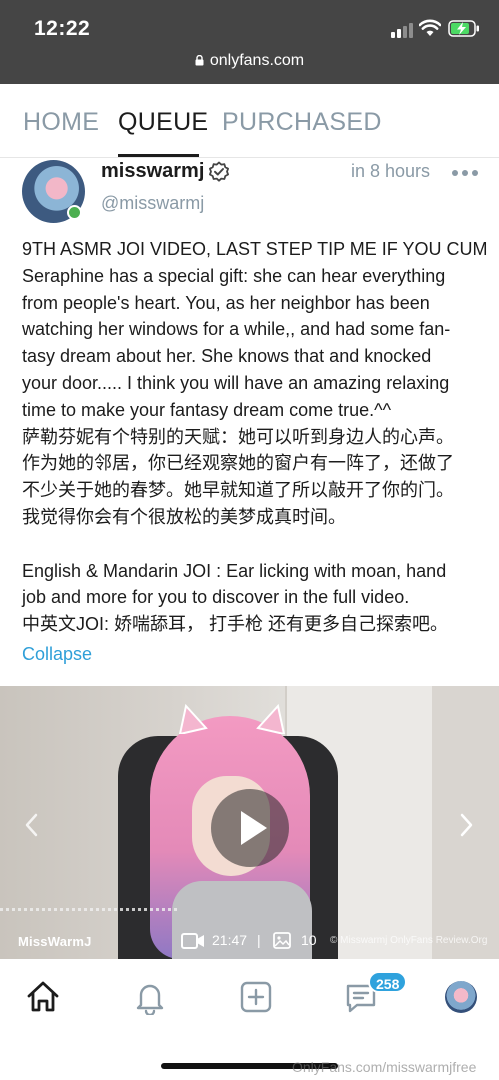  What do you see at coordinates (465, 173) in the screenshot?
I see `more-options-icon` at bounding box center [465, 173].